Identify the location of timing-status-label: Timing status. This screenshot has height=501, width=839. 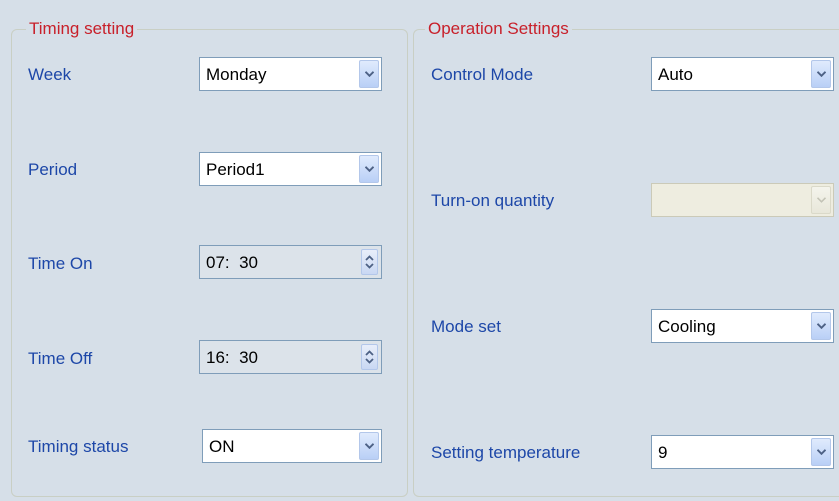
(78, 446).